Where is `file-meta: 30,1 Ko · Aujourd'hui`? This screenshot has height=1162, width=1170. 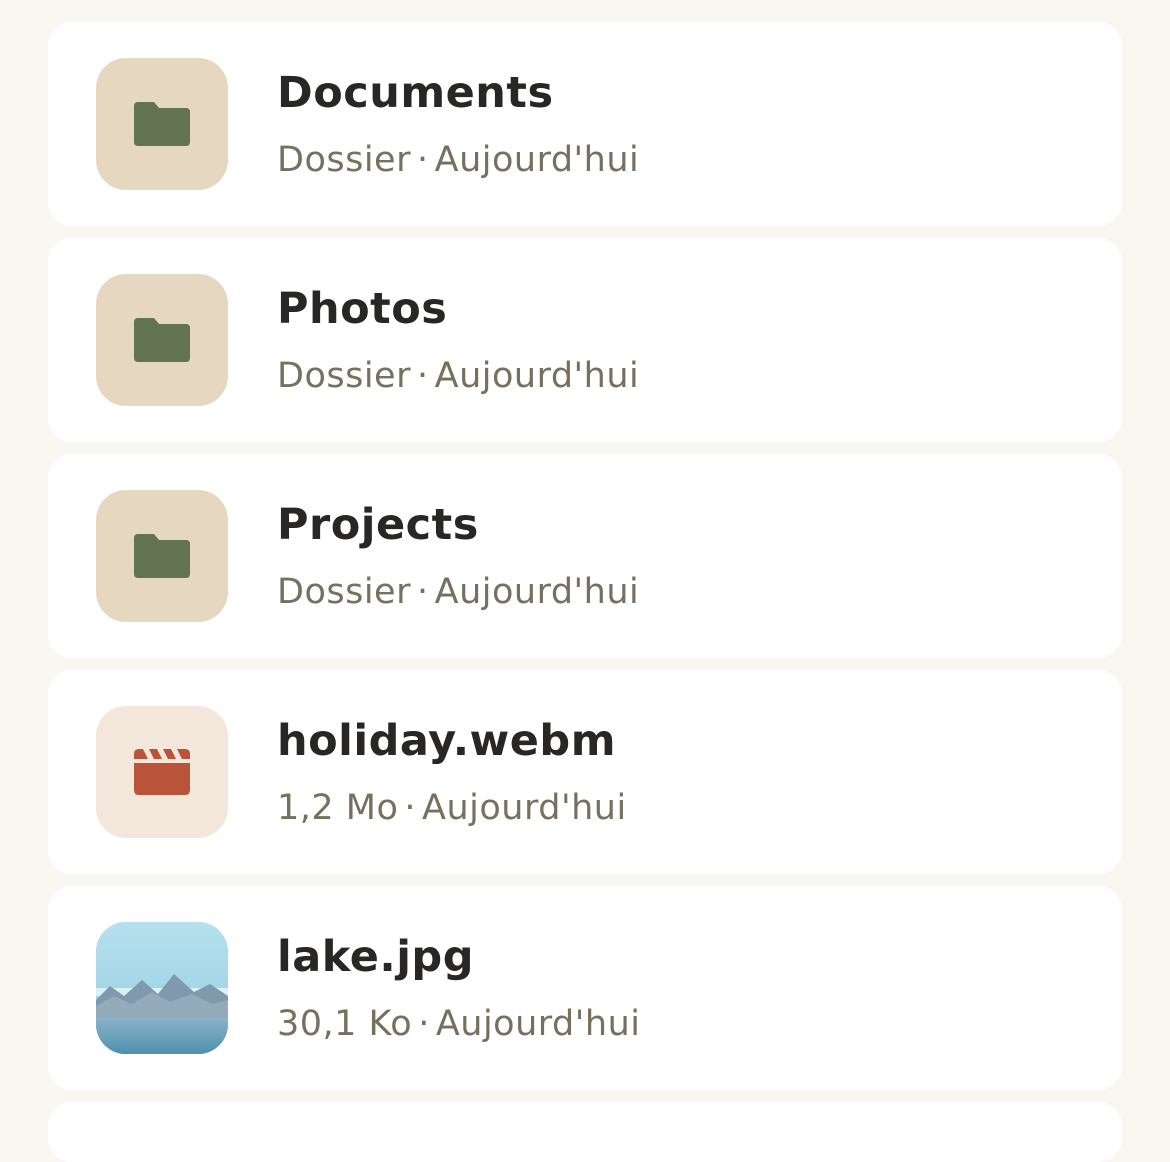 file-meta: 30,1 Ko · Aujourd'hui is located at coordinates (458, 1024).